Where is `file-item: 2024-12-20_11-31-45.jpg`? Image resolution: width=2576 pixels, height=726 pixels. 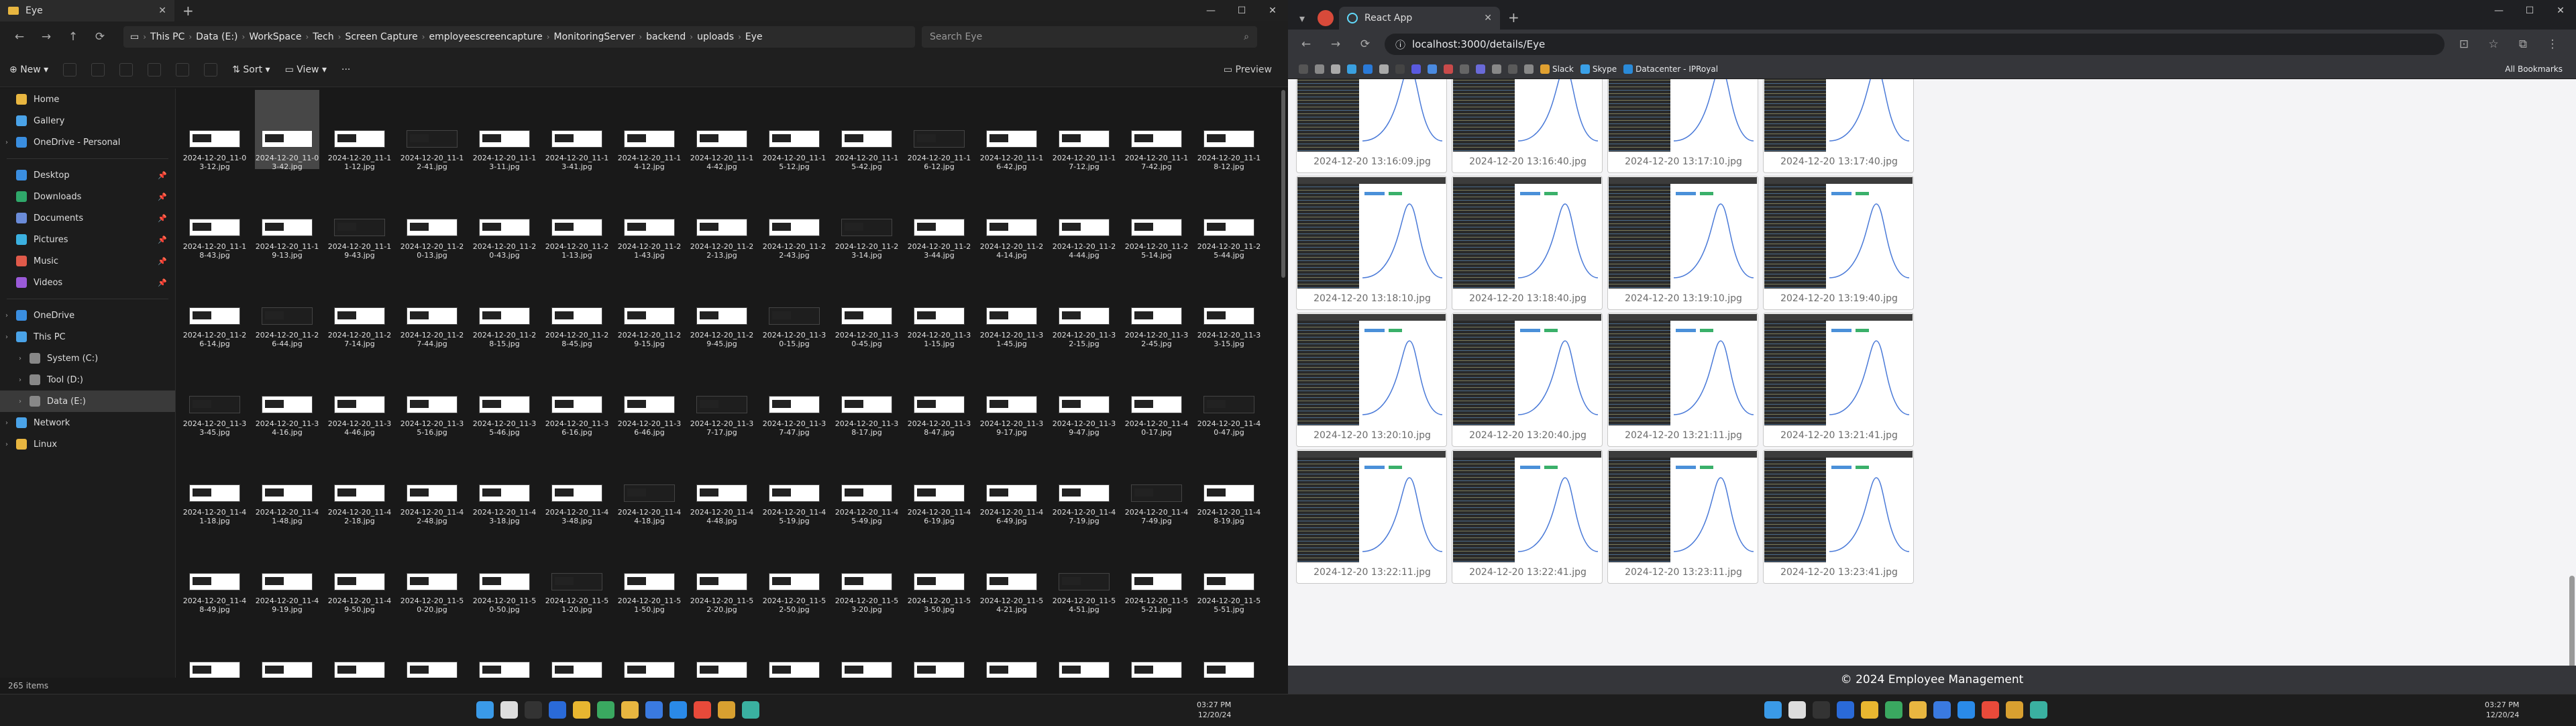
file-item: 2024-12-20_11-31-45.jpg is located at coordinates (1011, 308).